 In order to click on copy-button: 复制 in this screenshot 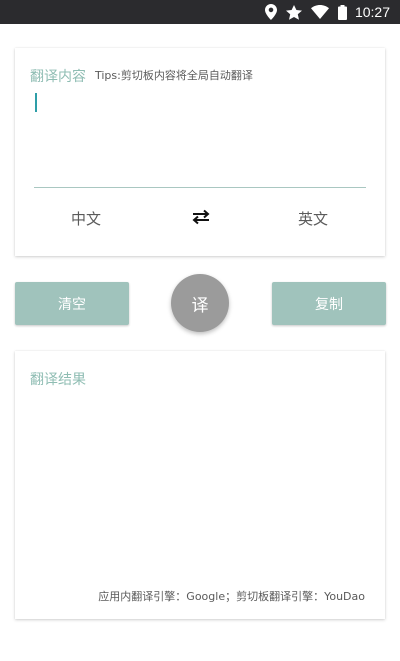, I will do `click(329, 303)`.